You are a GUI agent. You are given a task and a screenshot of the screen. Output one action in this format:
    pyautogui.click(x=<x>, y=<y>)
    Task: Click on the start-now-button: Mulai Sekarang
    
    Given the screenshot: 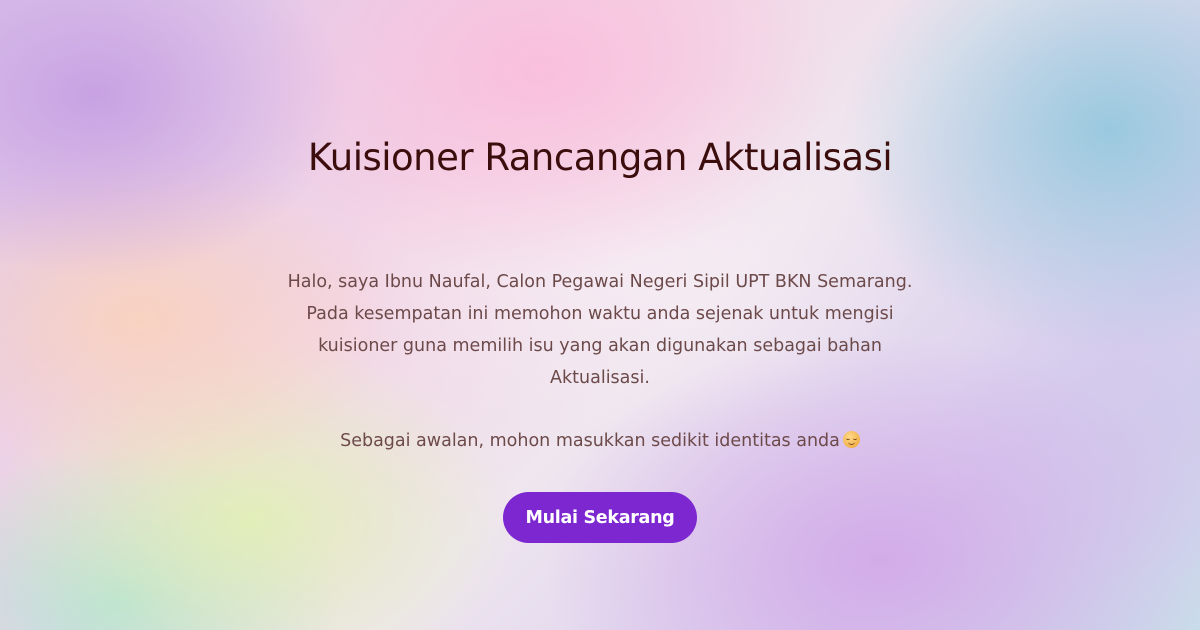 What is the action you would take?
    pyautogui.click(x=600, y=517)
    